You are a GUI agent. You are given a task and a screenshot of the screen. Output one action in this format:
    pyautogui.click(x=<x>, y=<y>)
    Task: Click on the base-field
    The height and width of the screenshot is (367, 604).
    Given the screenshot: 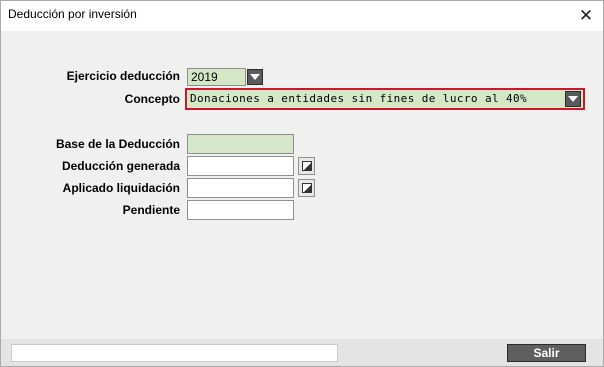 What is the action you would take?
    pyautogui.click(x=240, y=144)
    